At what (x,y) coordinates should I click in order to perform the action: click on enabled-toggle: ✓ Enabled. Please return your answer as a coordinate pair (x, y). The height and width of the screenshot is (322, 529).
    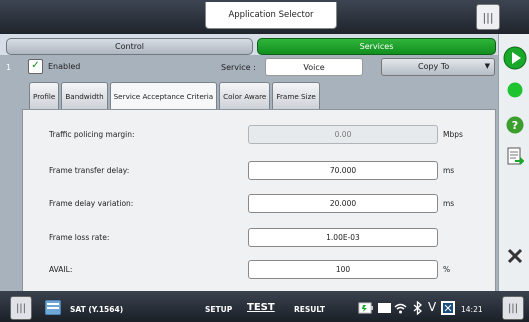
    Looking at the image, I should click on (54, 66).